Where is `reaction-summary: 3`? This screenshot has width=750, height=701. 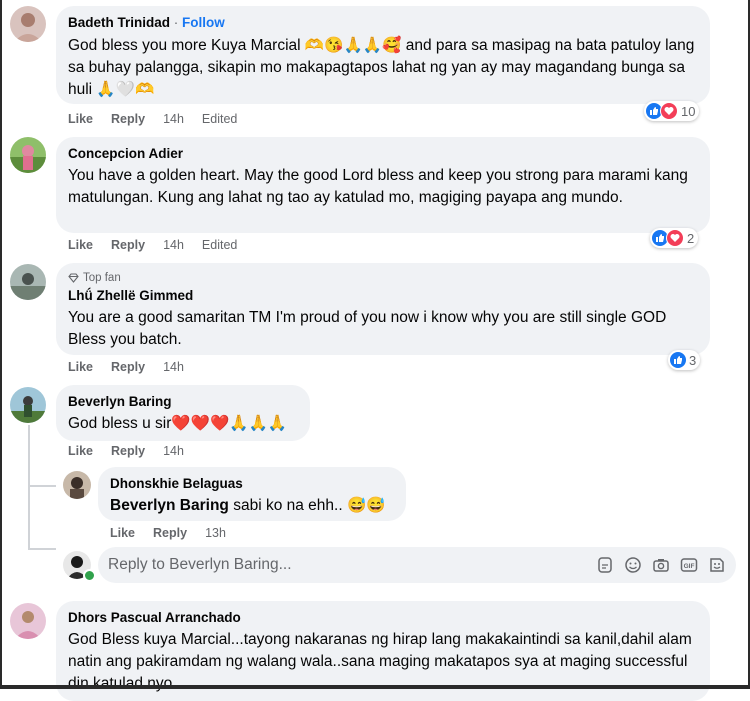 reaction-summary: 3 is located at coordinates (684, 360).